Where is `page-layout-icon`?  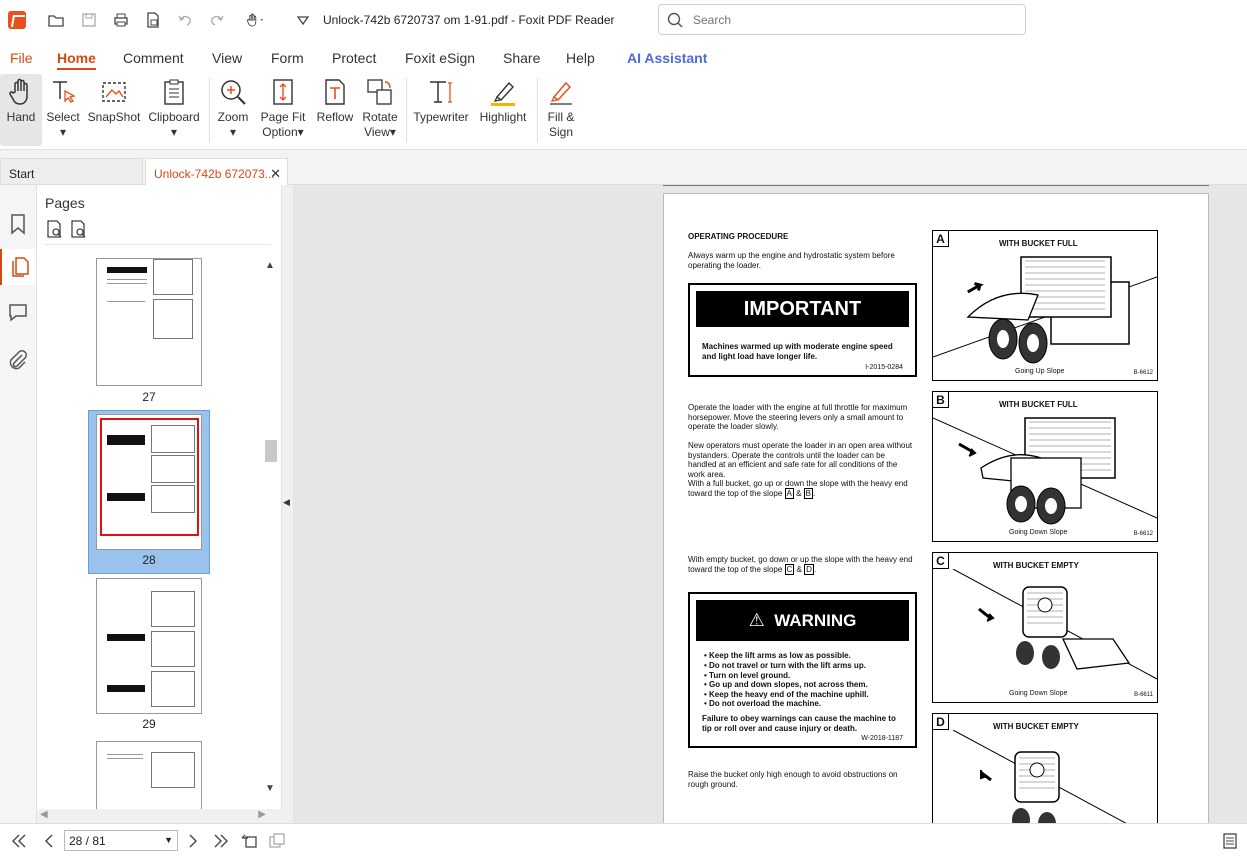 page-layout-icon is located at coordinates (1230, 841).